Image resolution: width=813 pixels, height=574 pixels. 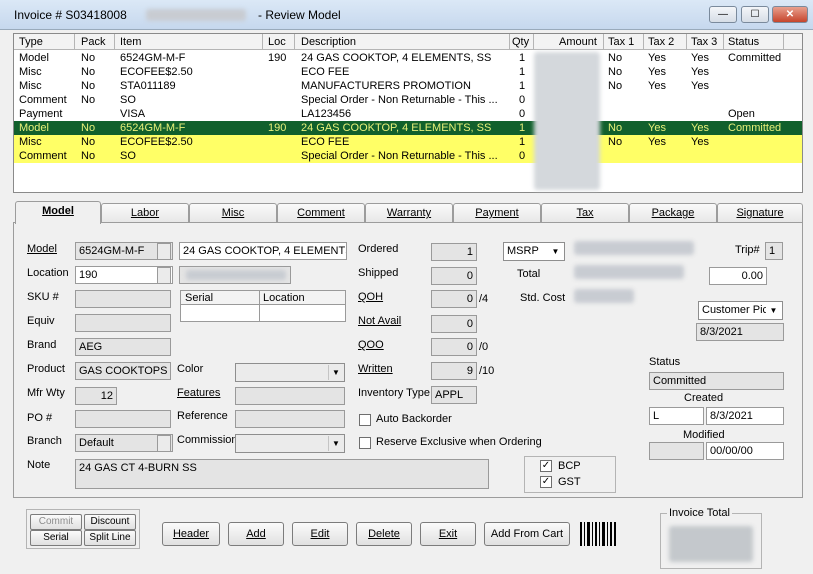 I want to click on grid-cell-type: Misc, so click(x=30, y=142).